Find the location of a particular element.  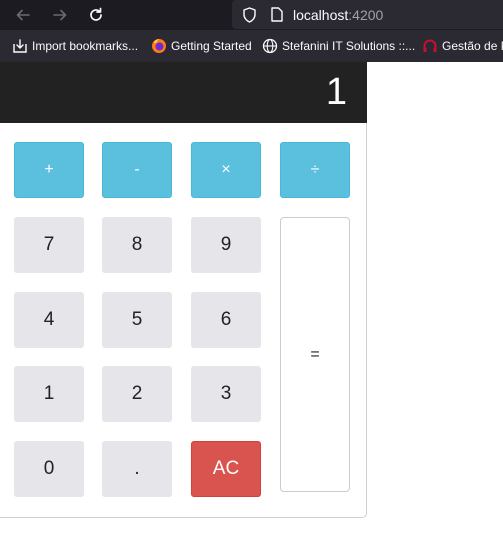

address-bar: localhost:4200 is located at coordinates (367, 14).